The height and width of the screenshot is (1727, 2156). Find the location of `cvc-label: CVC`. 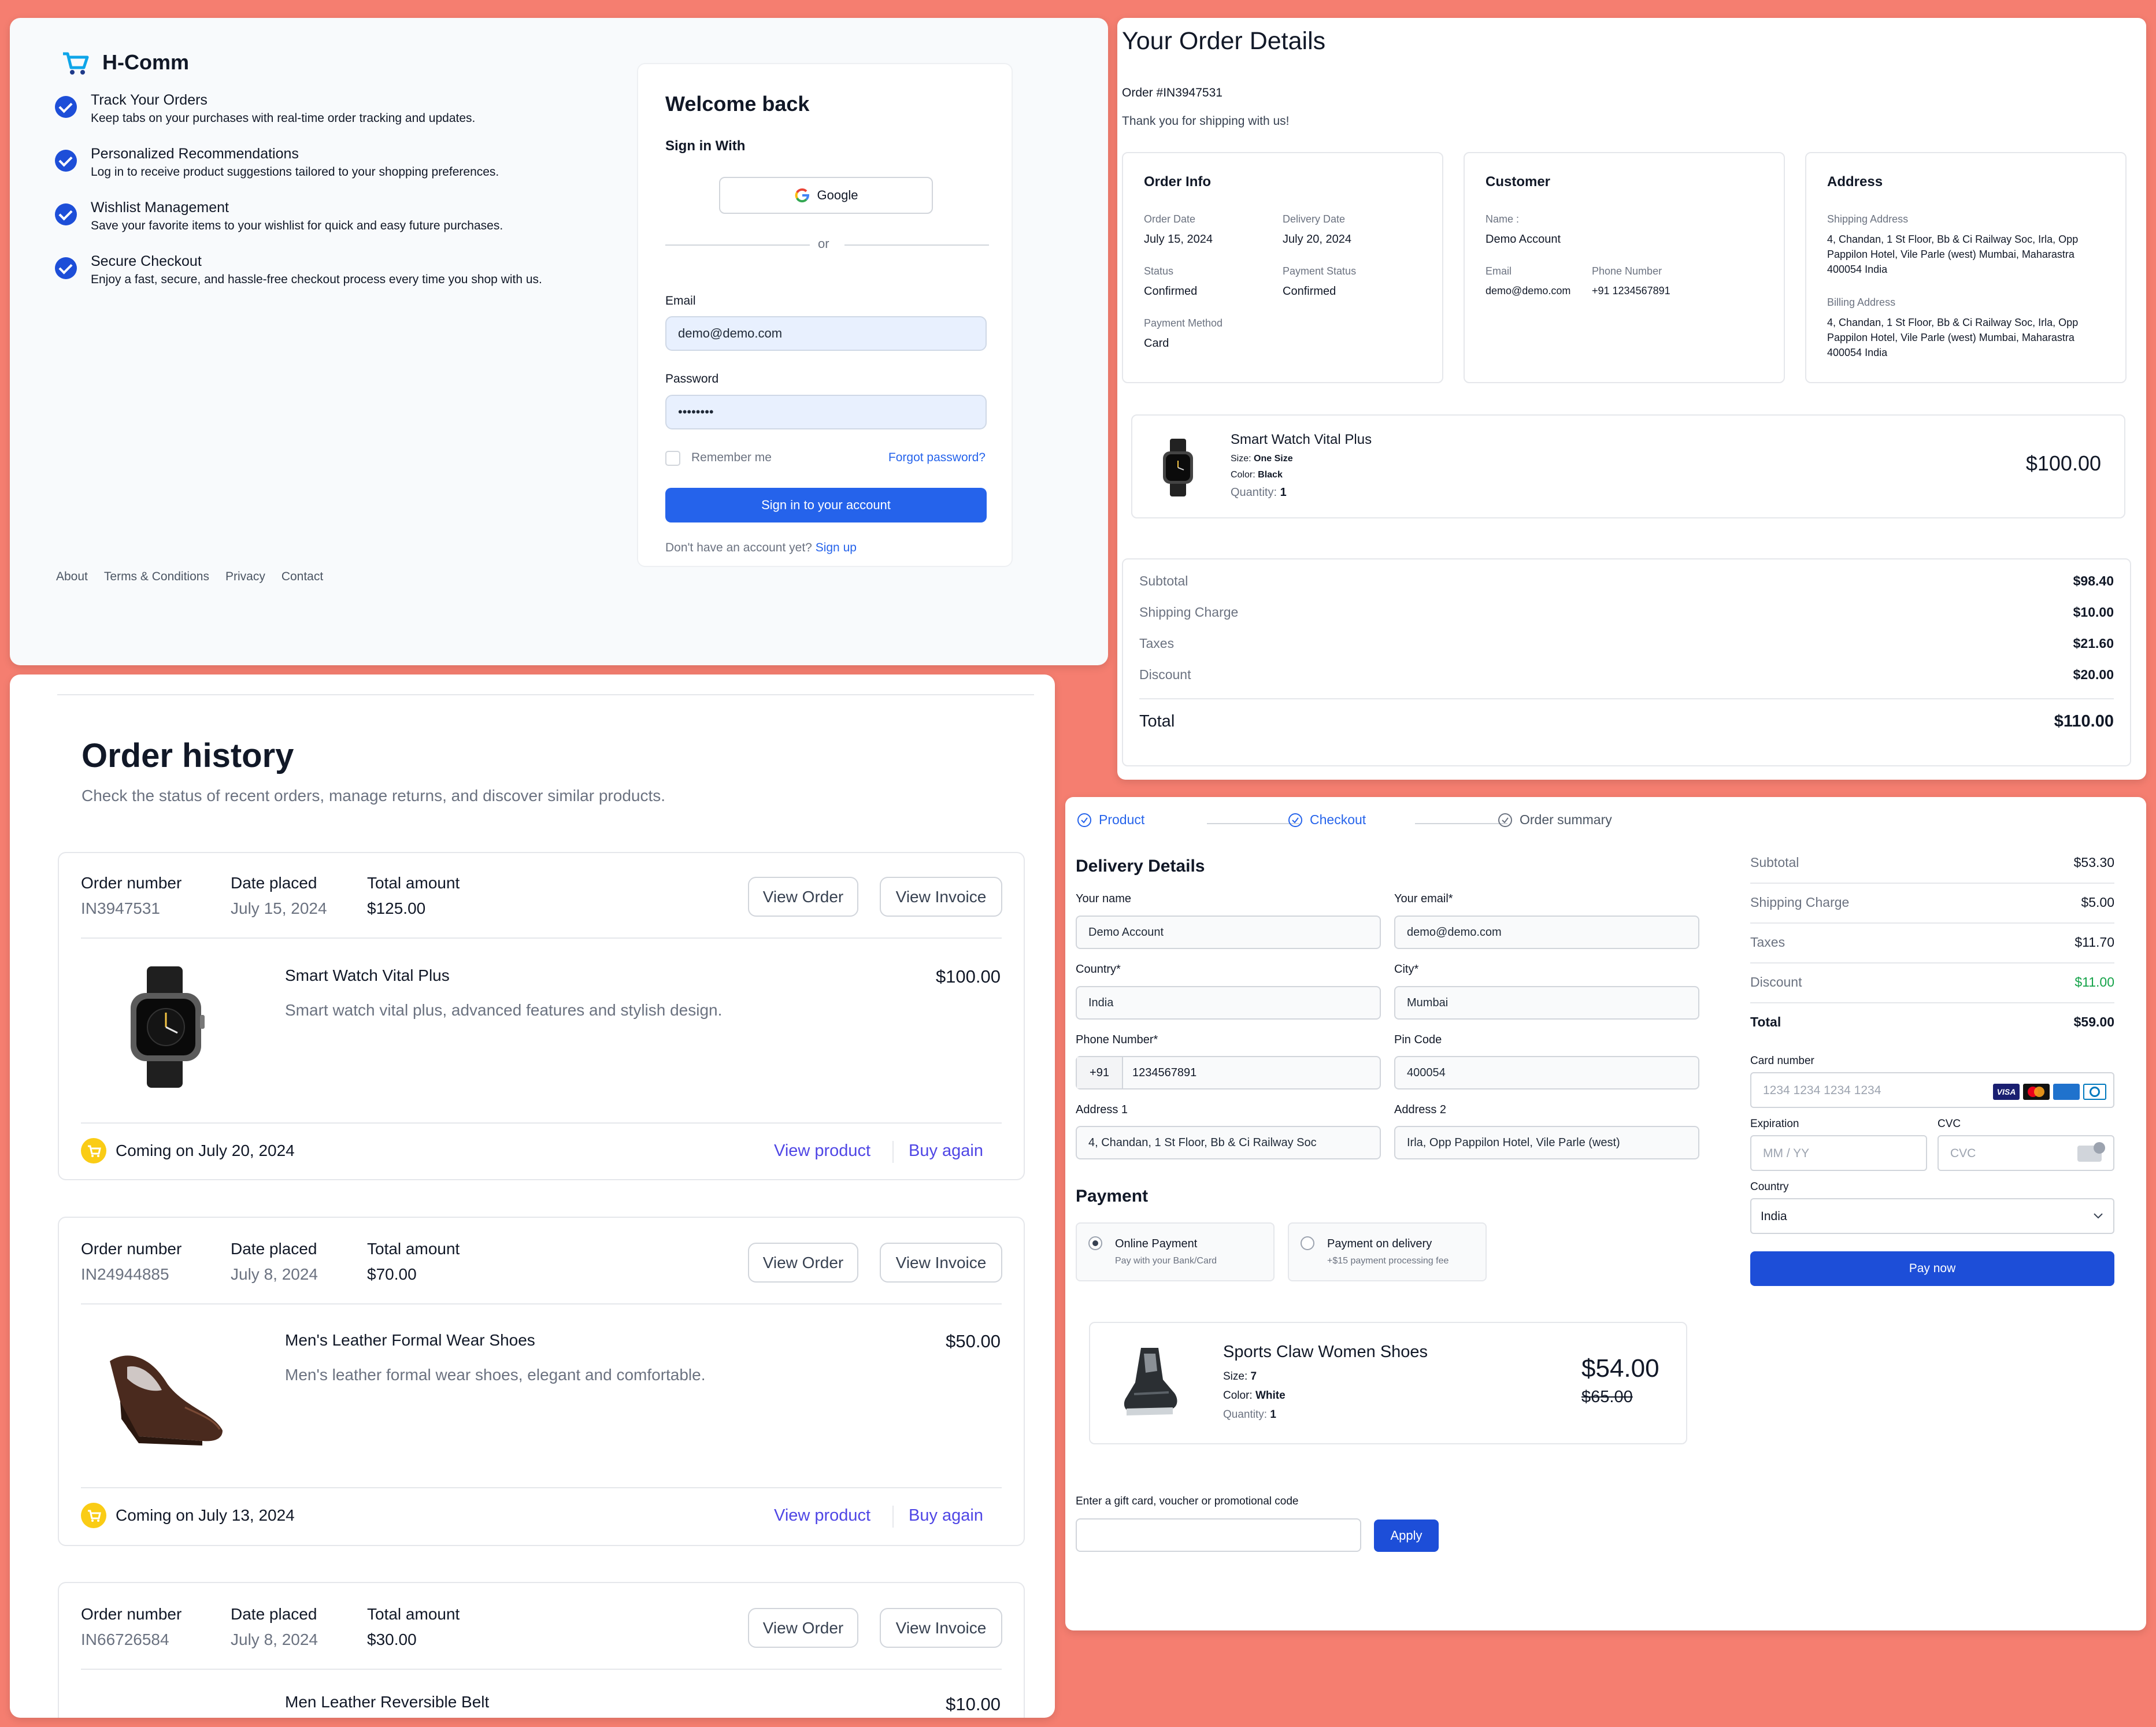

cvc-label: CVC is located at coordinates (1949, 1124).